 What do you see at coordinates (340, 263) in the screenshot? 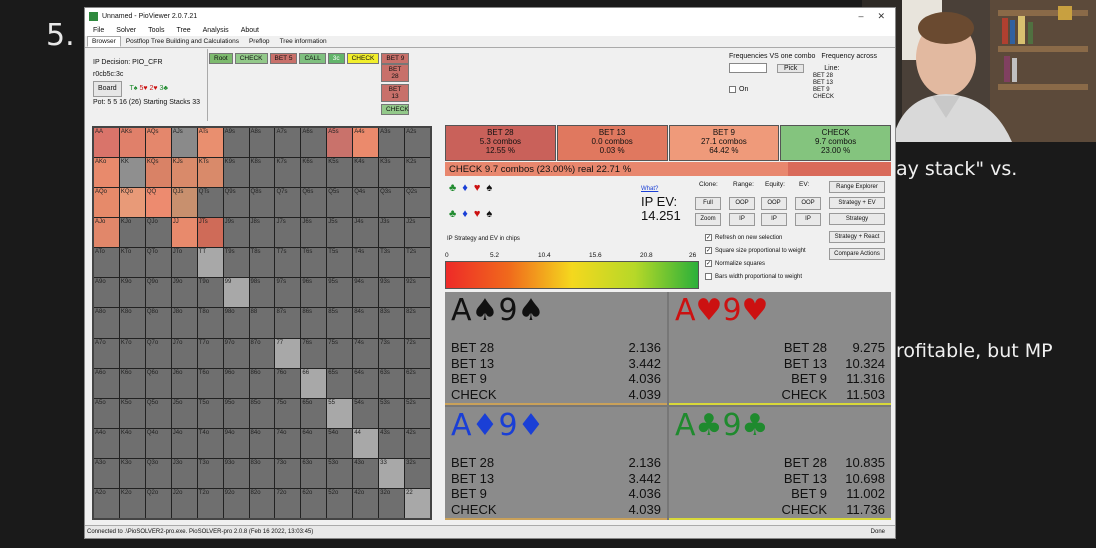
I see `range-cell: T5s` at bounding box center [340, 263].